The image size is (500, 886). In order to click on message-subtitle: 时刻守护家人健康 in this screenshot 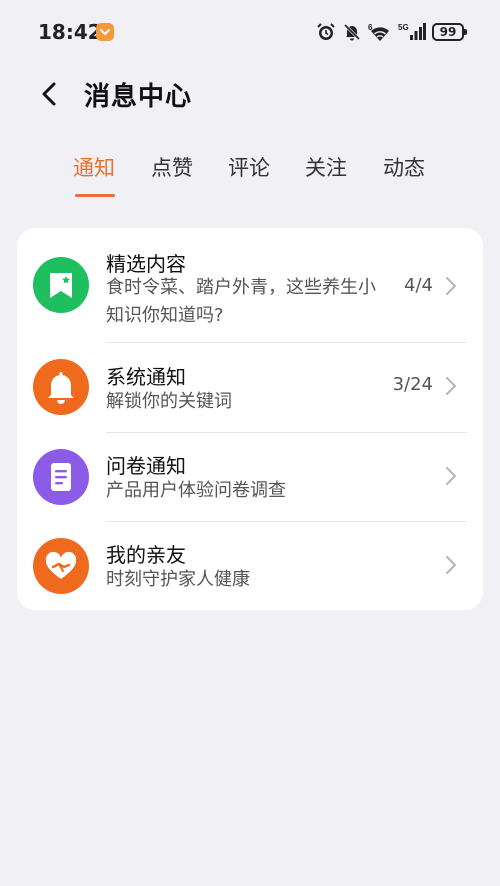, I will do `click(178, 579)`.